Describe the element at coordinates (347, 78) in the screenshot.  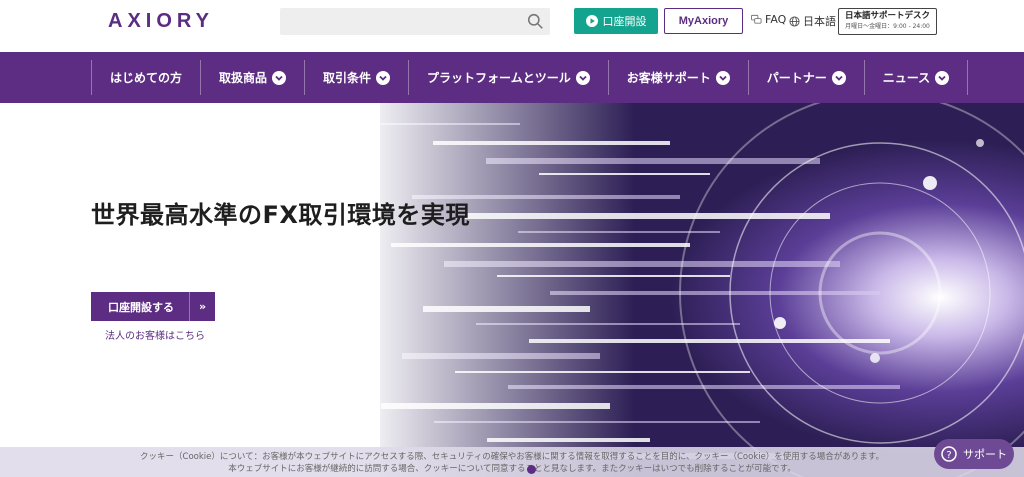
I see `nav-item-label: 取引条件` at that location.